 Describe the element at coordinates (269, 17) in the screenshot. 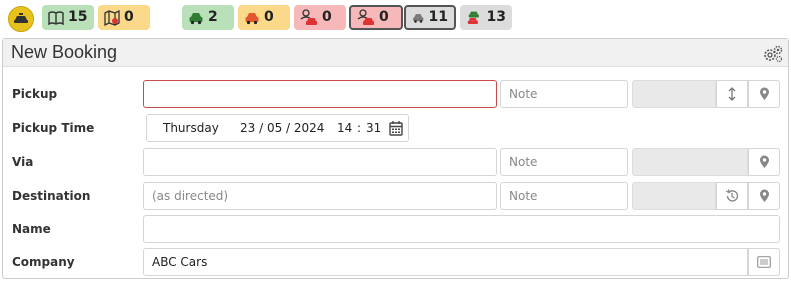

I see `busy-count: 0` at that location.